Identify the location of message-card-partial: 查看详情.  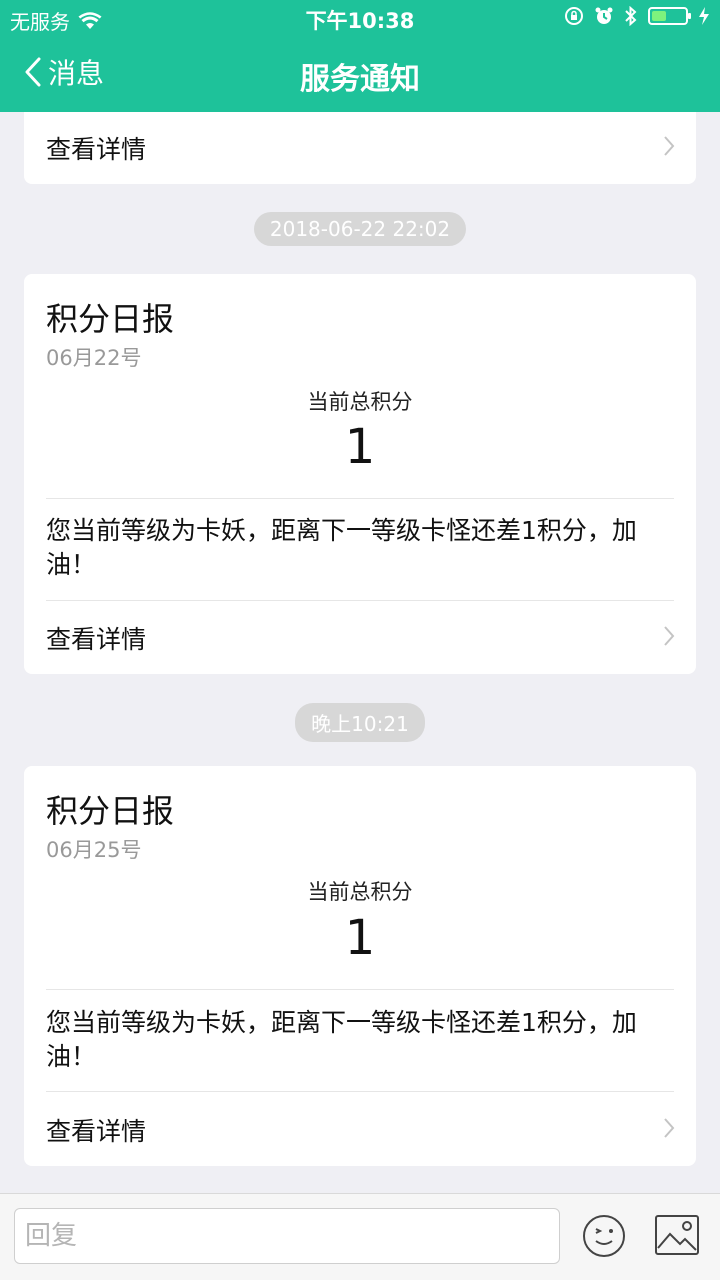
(360, 148).